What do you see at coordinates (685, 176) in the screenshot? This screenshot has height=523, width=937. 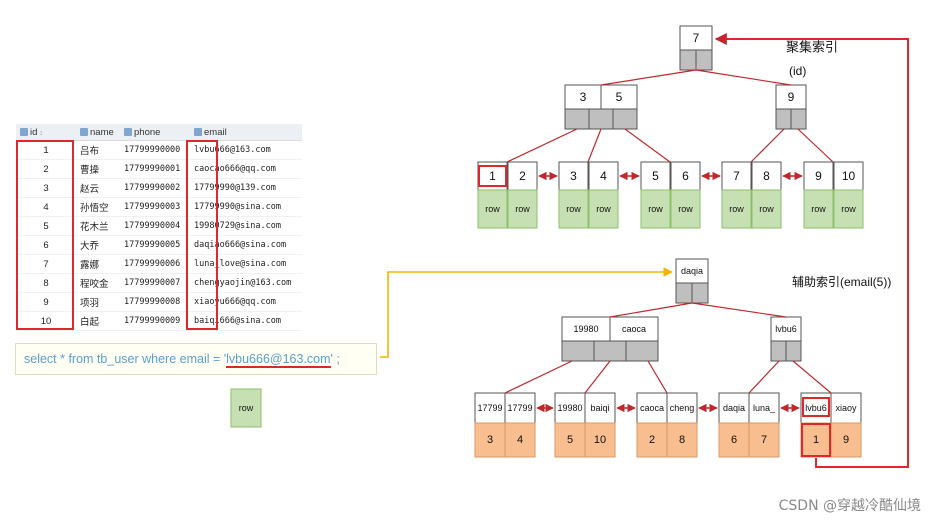 I see `leaf-key-label: 6` at bounding box center [685, 176].